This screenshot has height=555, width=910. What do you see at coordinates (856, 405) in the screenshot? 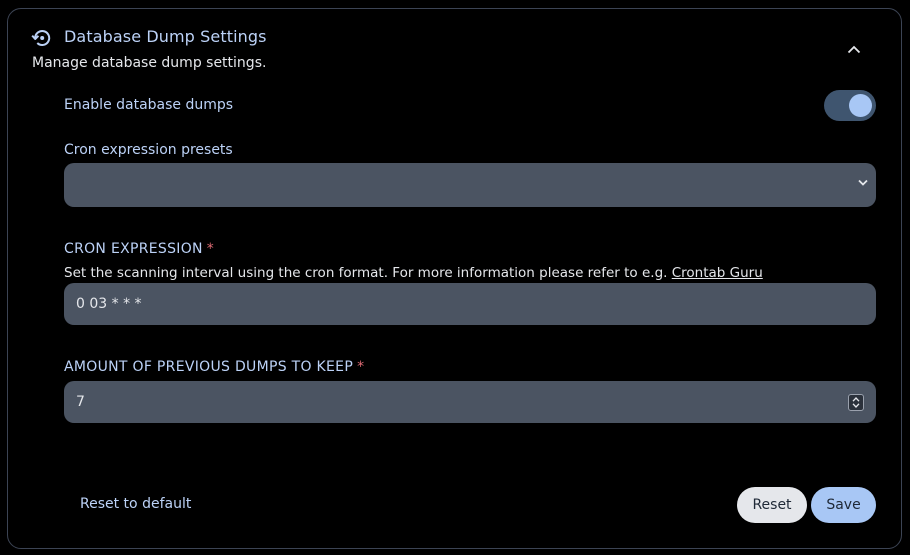
I see `stepper-down-icon` at bounding box center [856, 405].